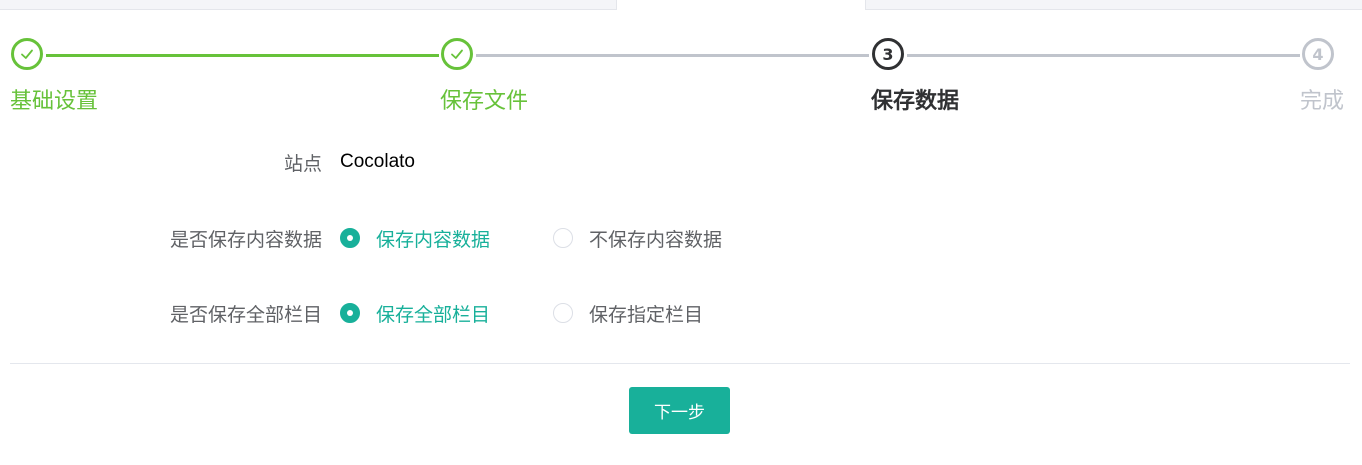  Describe the element at coordinates (679, 410) in the screenshot. I see `next-step-button: 下一步` at that location.